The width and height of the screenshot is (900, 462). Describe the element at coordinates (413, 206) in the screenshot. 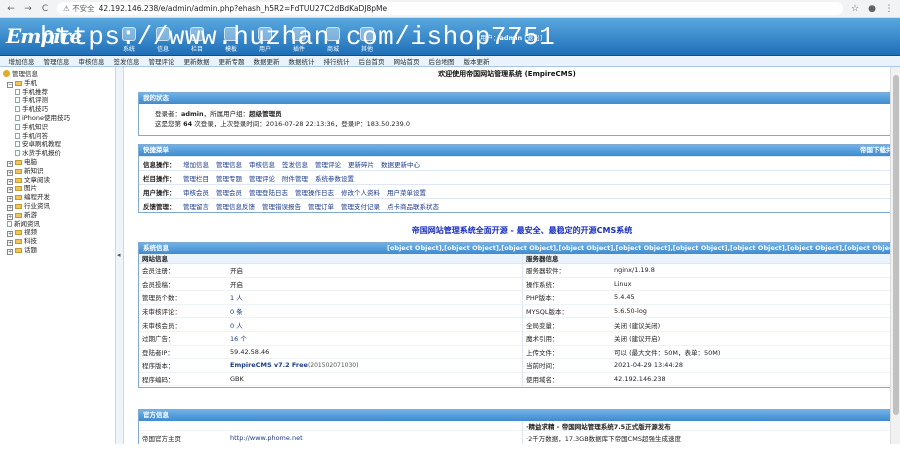

I see `quick-menu-link: 点卡商品联系状态` at that location.